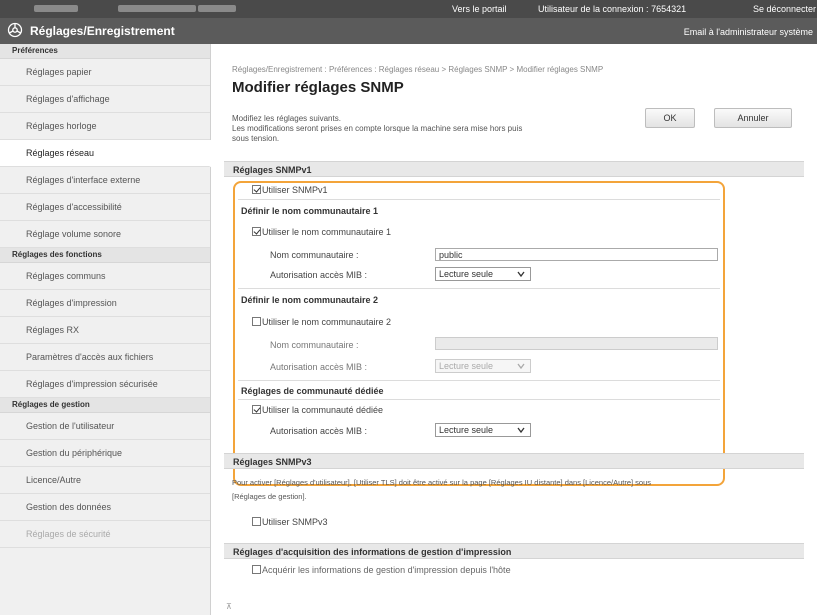 The height and width of the screenshot is (615, 817). I want to click on community1-mib-value: Lecture seule, so click(466, 274).